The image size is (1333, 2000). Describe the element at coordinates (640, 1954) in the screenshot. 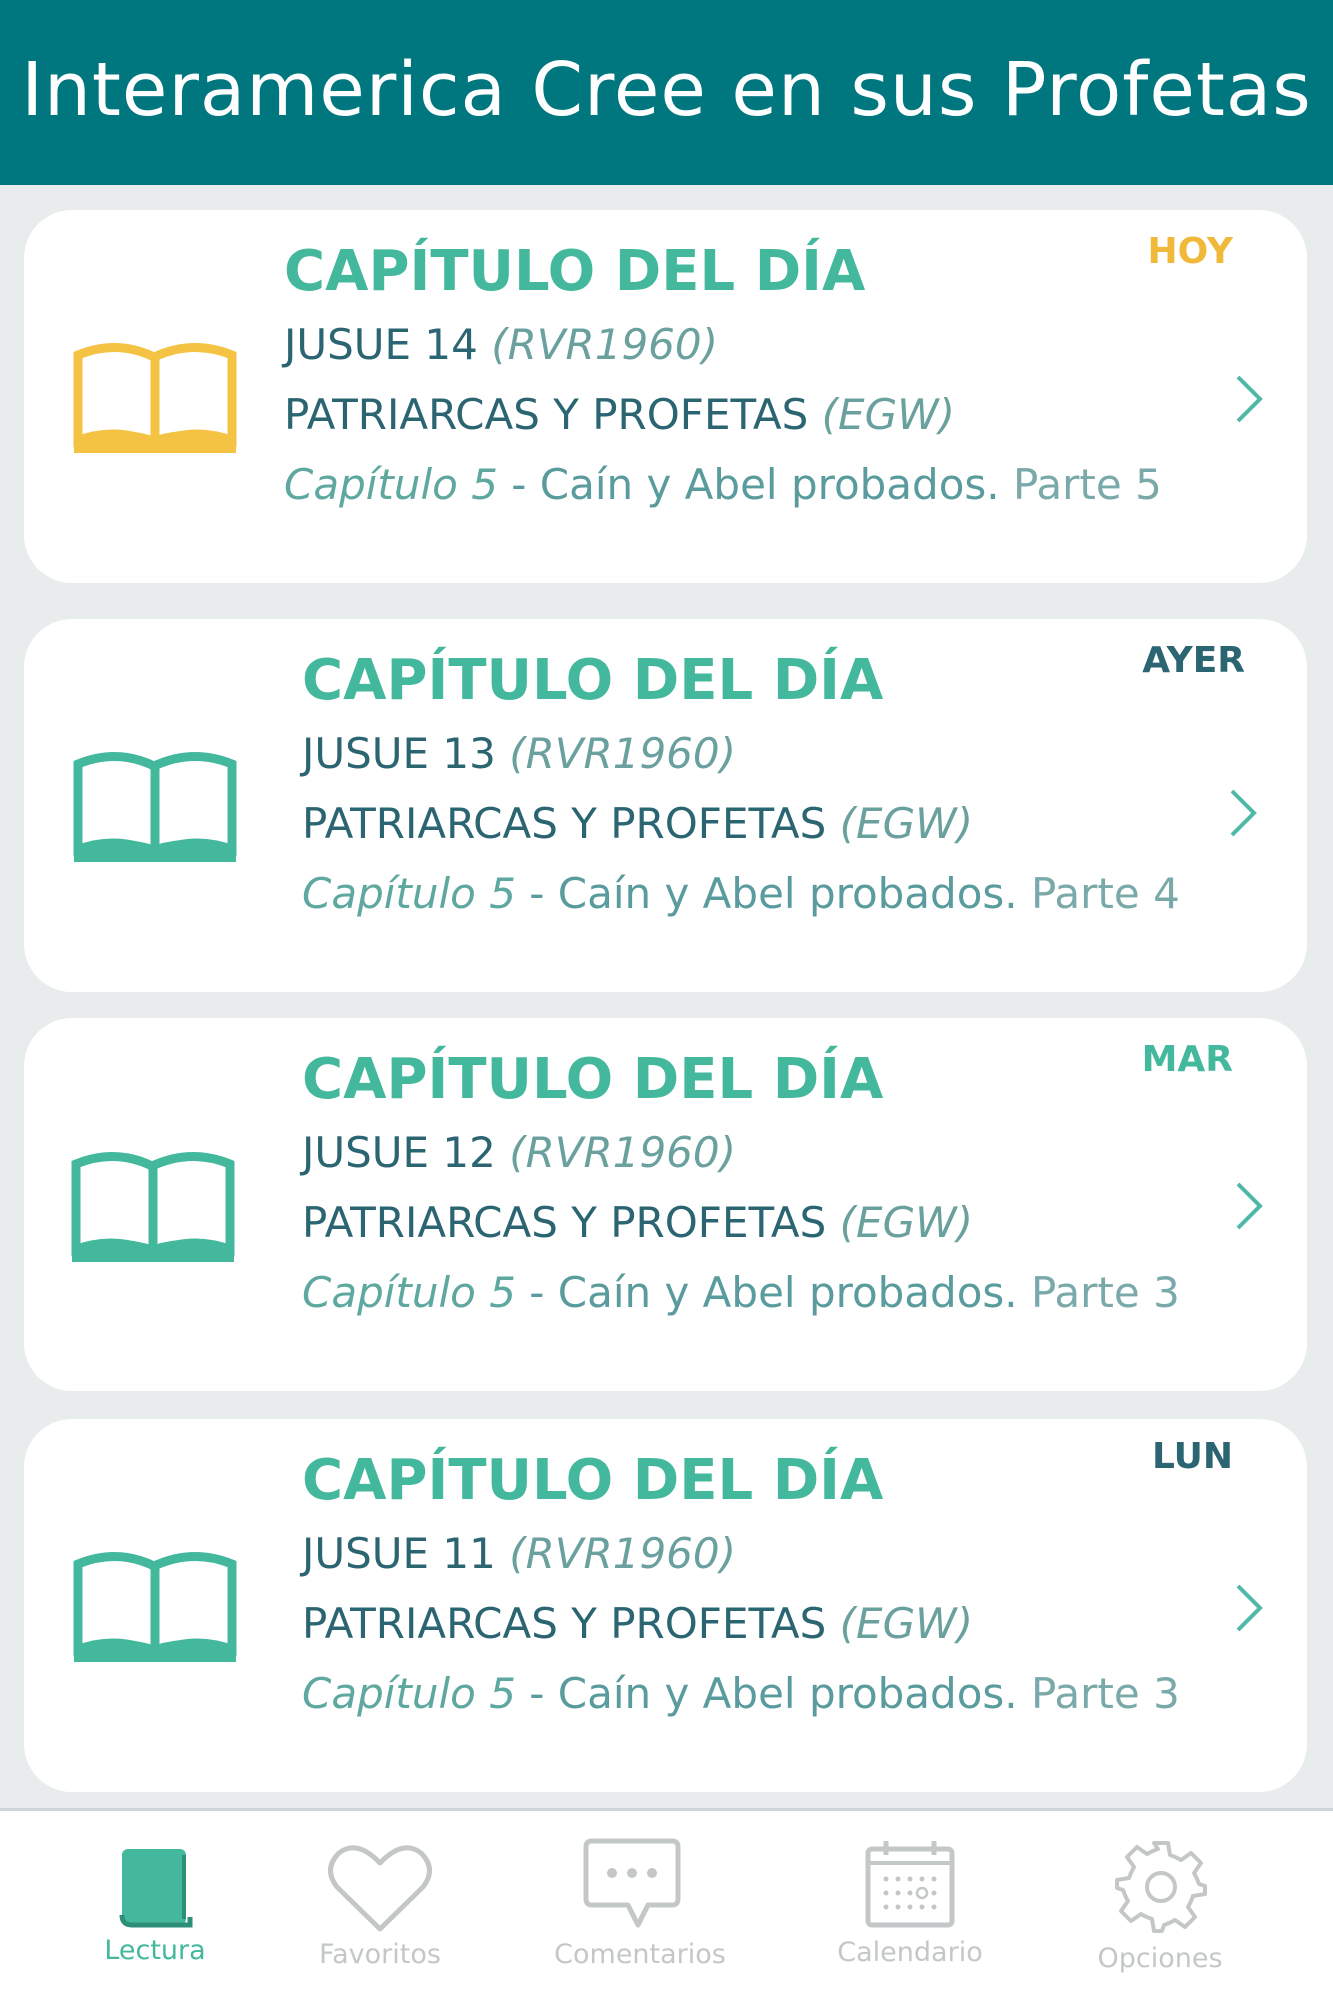

I see `tab-label: Comentarios` at that location.